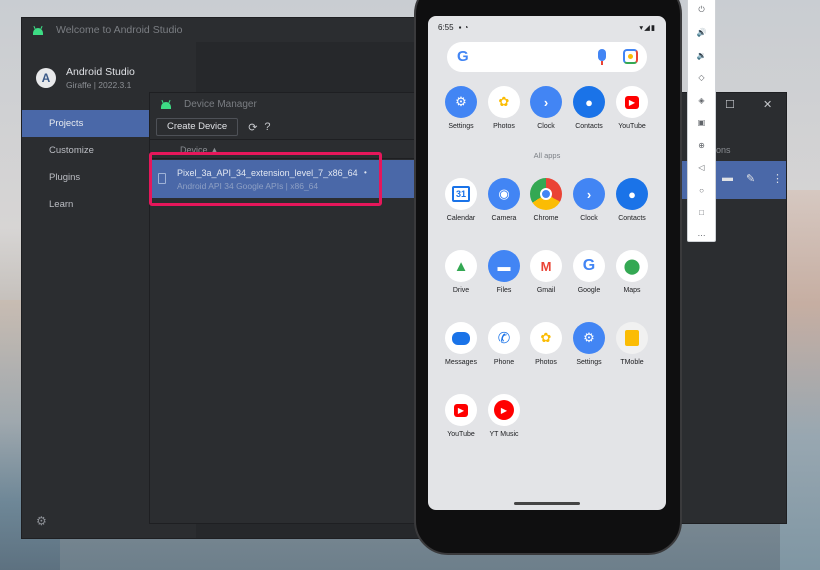 The height and width of the screenshot is (570, 820). I want to click on create-device-button: Create Device, so click(197, 127).